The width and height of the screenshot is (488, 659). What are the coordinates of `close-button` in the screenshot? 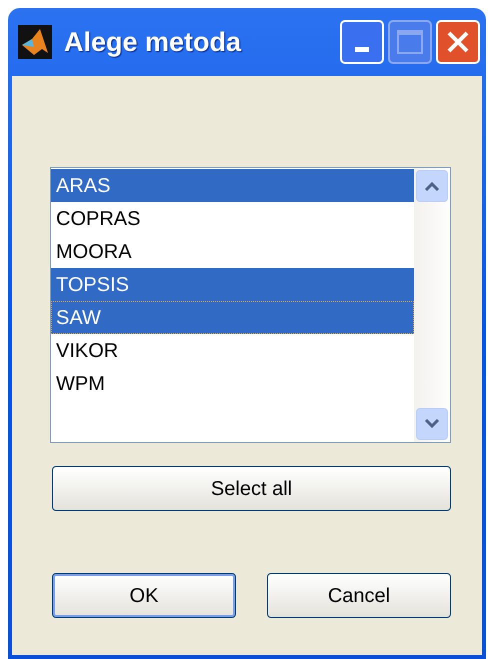 It's located at (458, 42).